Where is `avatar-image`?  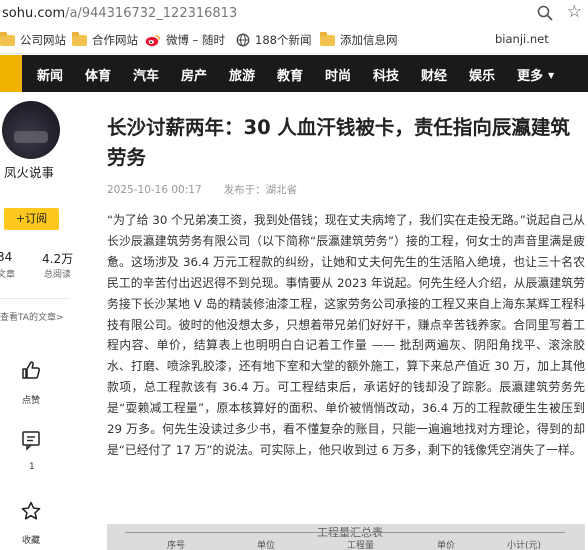
avatar-image is located at coordinates (31, 137).